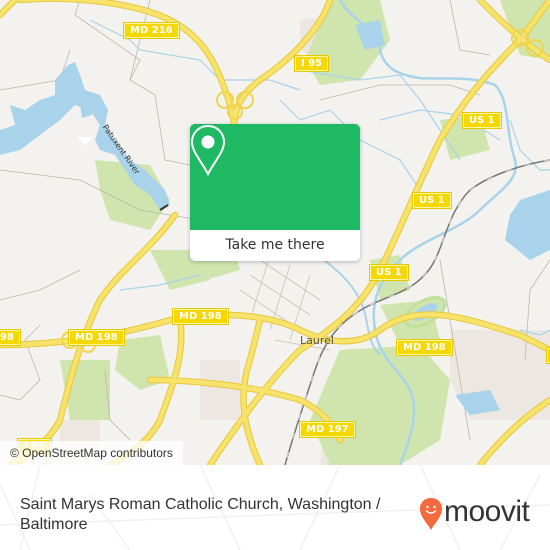 This screenshot has height=550, width=550. What do you see at coordinates (85, 141) in the screenshot?
I see `popup-pointer` at bounding box center [85, 141].